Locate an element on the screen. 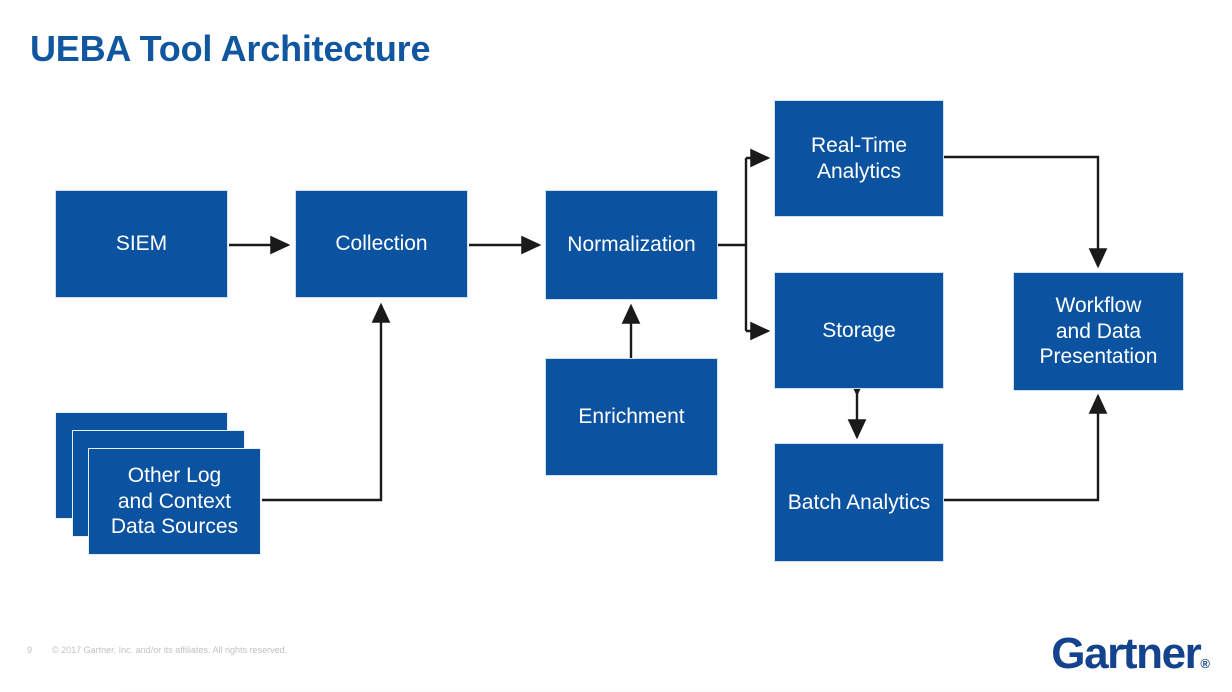 This screenshot has width=1232, height=692. node-siem: SIEM is located at coordinates (141, 244).